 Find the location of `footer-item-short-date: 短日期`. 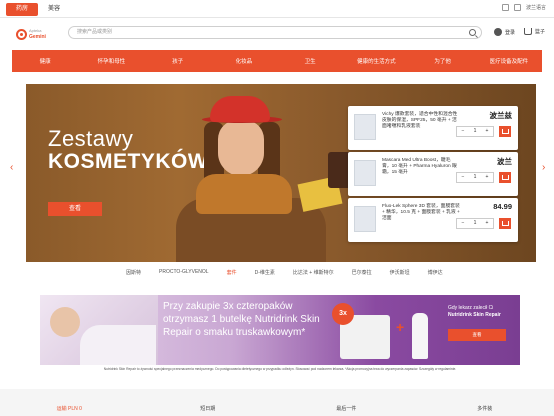

footer-item-short-date: 短日期 is located at coordinates (208, 408).